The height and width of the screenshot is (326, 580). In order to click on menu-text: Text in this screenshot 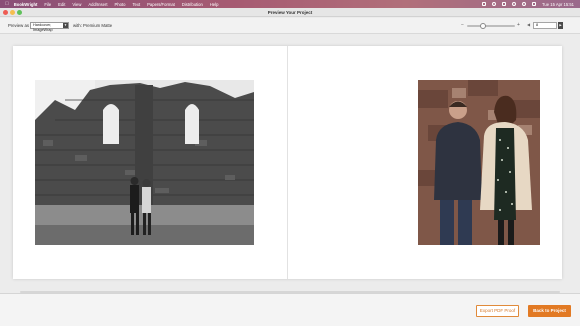, I will do `click(136, 4)`.